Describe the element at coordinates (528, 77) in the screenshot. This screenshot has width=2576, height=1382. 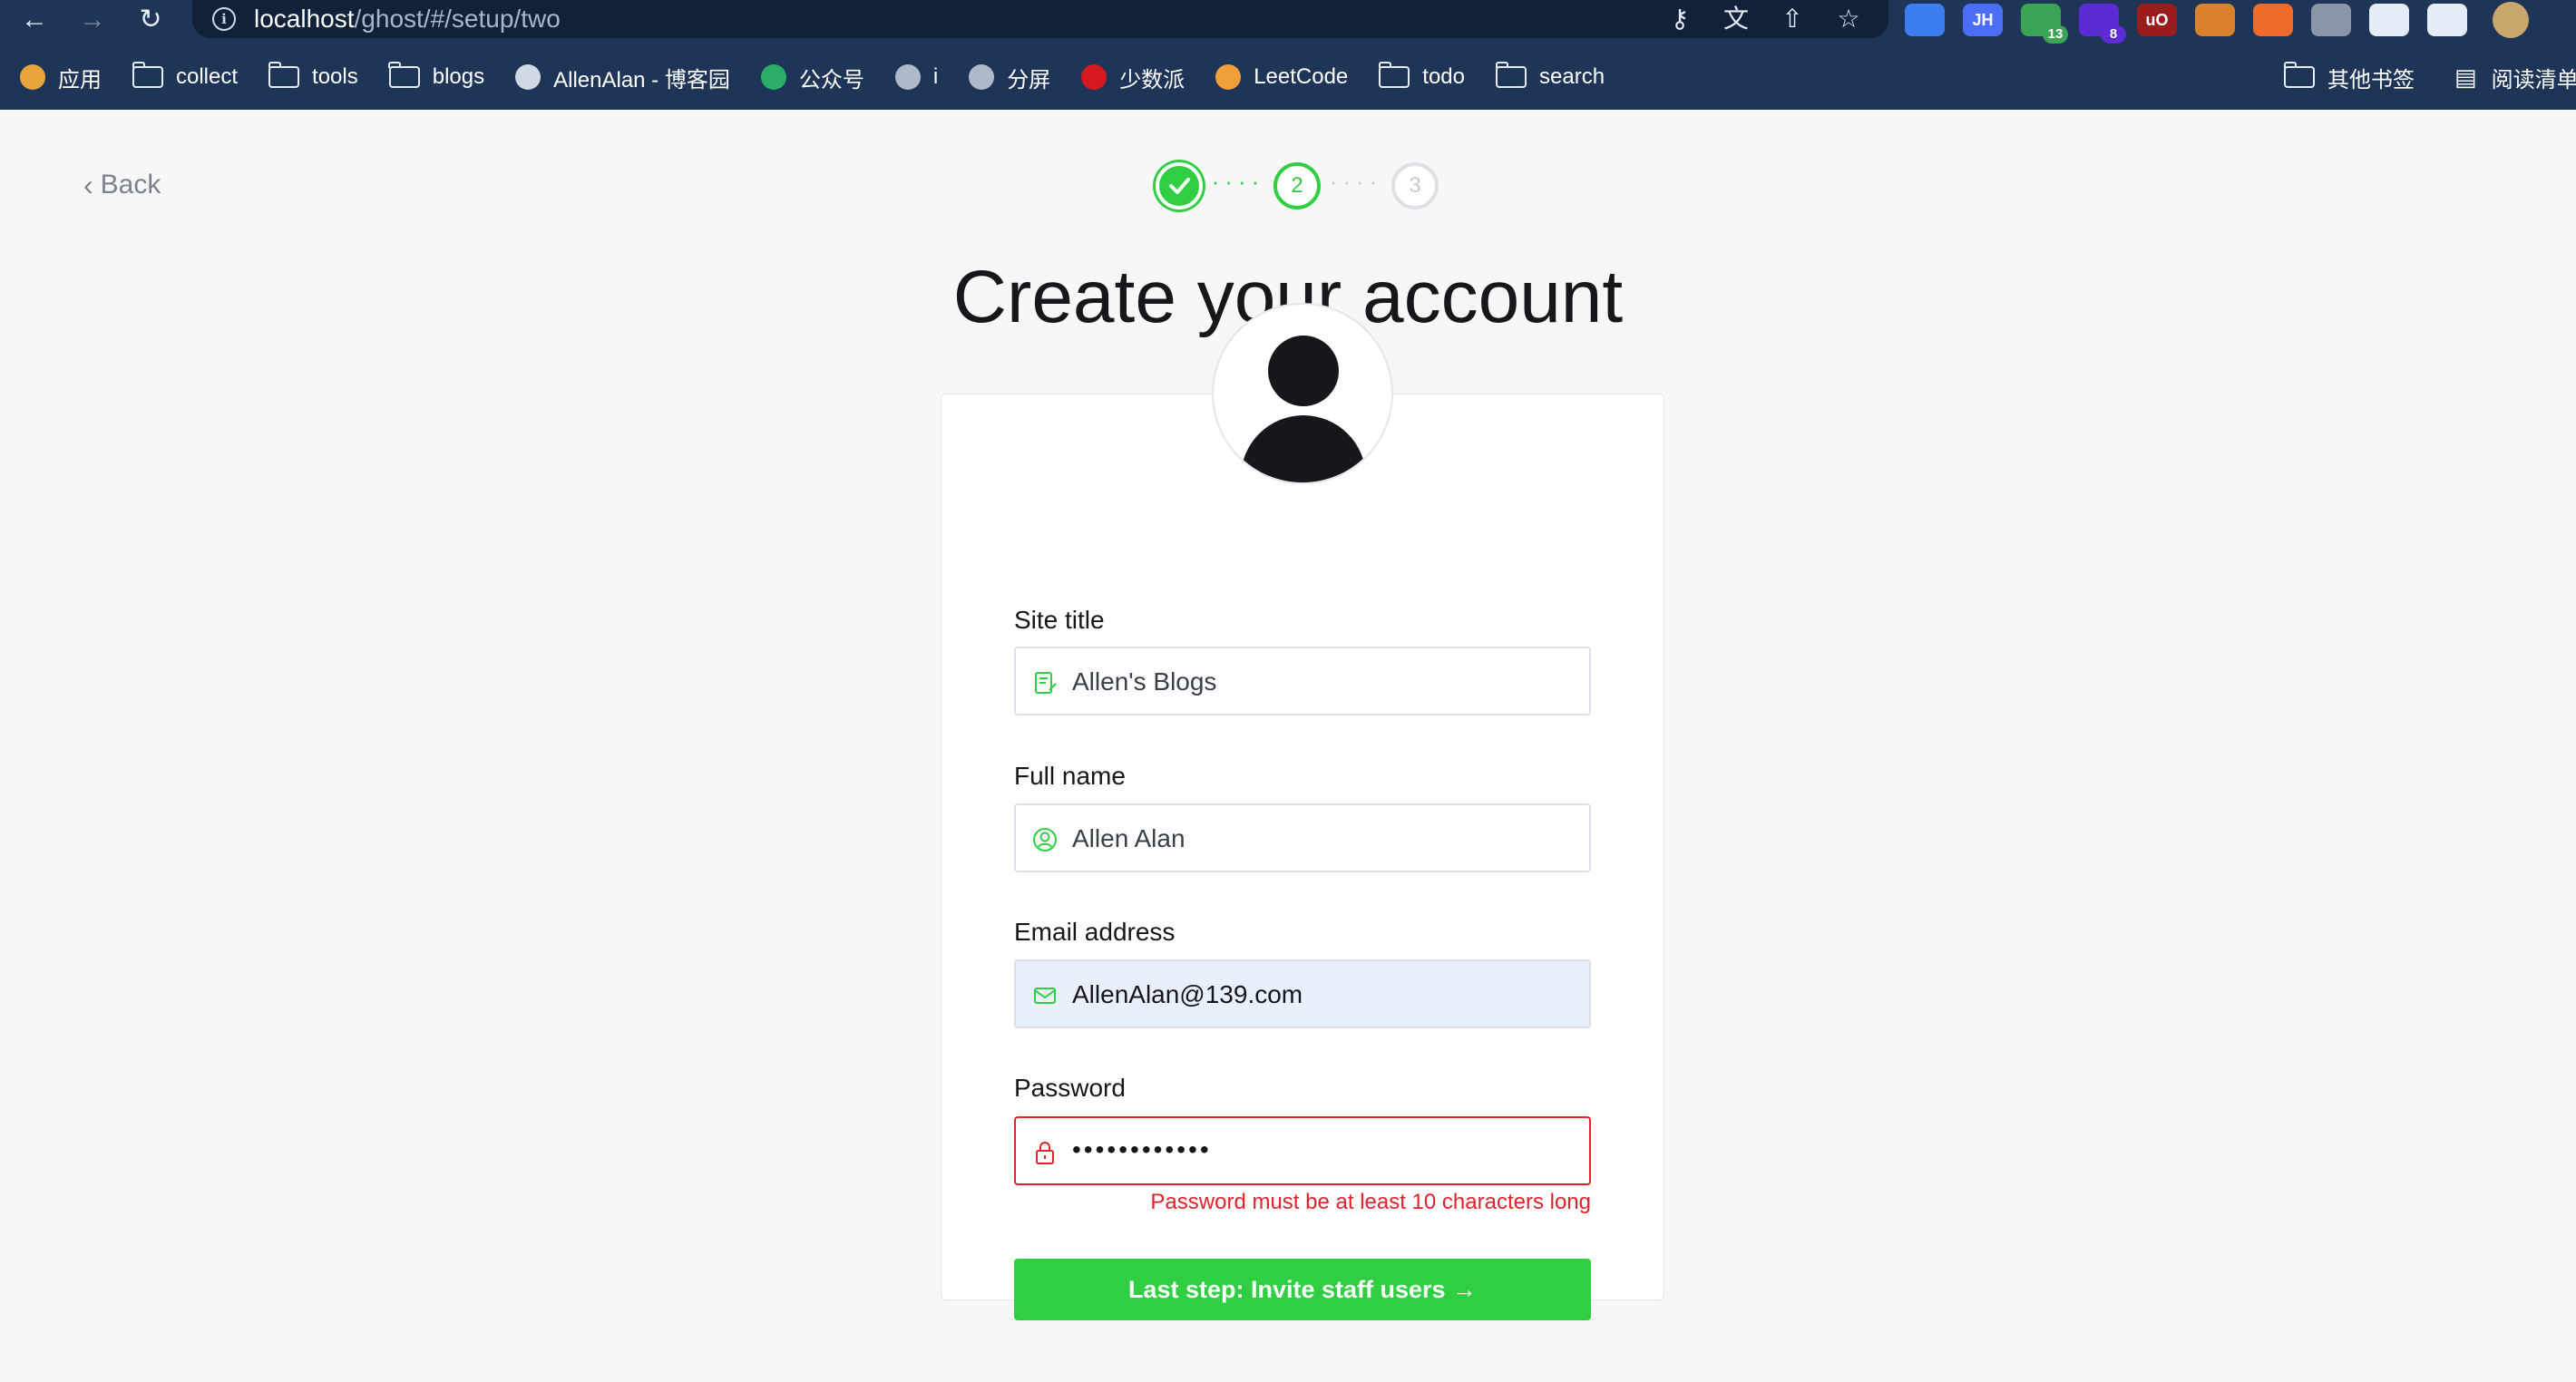
I see `cnblogs-icon` at that location.